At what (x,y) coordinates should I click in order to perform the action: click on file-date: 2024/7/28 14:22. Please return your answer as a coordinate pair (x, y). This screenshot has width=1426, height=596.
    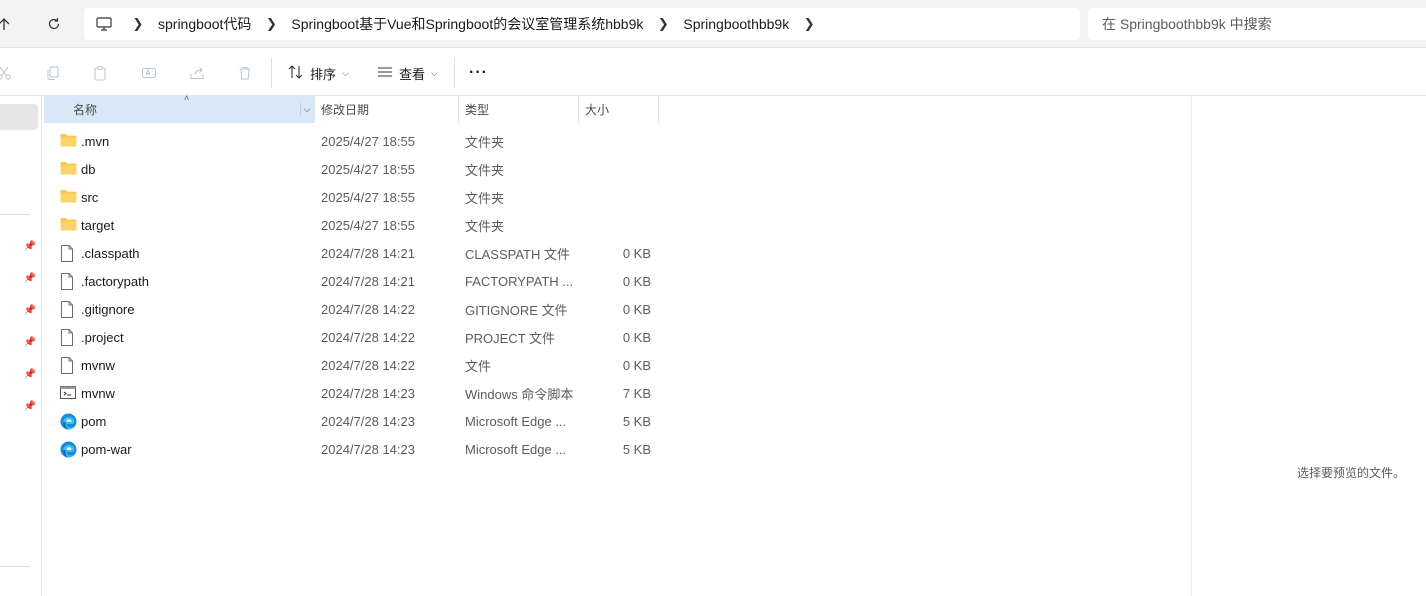
    Looking at the image, I should click on (368, 365).